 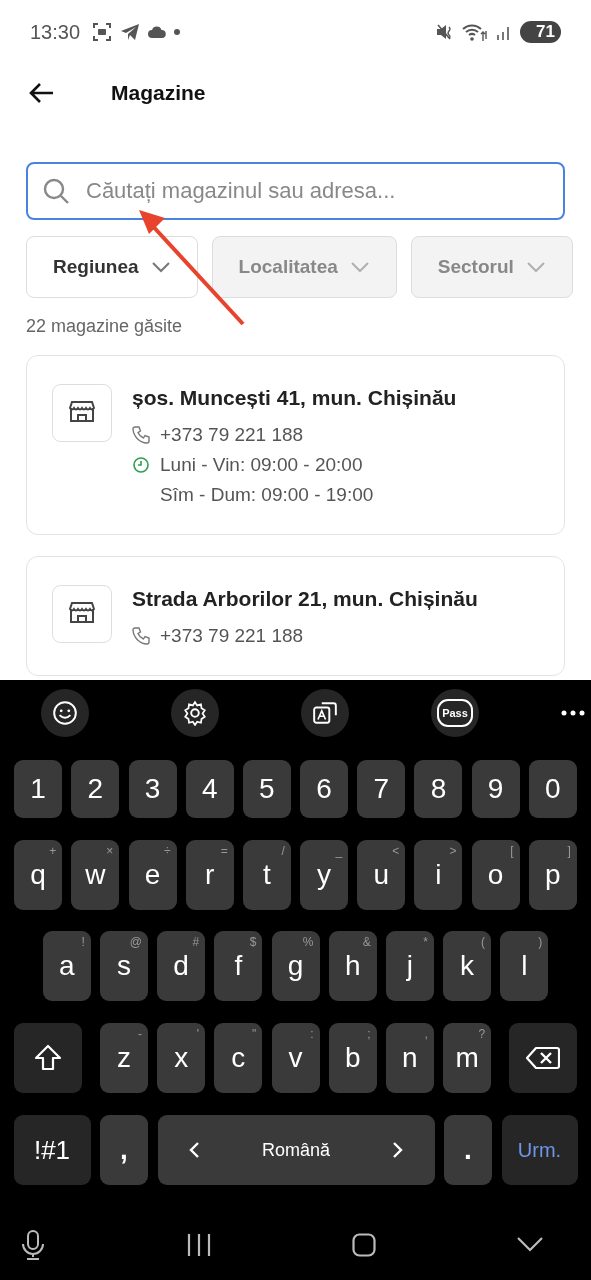 What do you see at coordinates (552, 789) in the screenshot?
I see `key: 0` at bounding box center [552, 789].